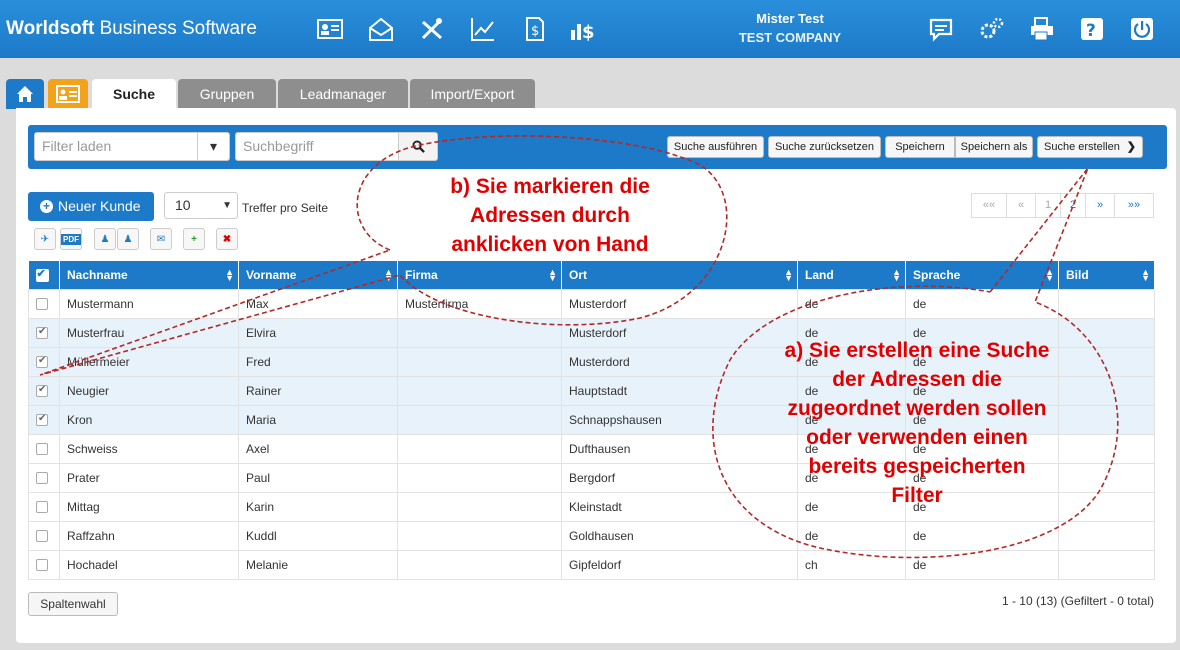 The height and width of the screenshot is (650, 1180). Describe the element at coordinates (790, 18) in the screenshot. I see `user-name: Mister Test` at that location.